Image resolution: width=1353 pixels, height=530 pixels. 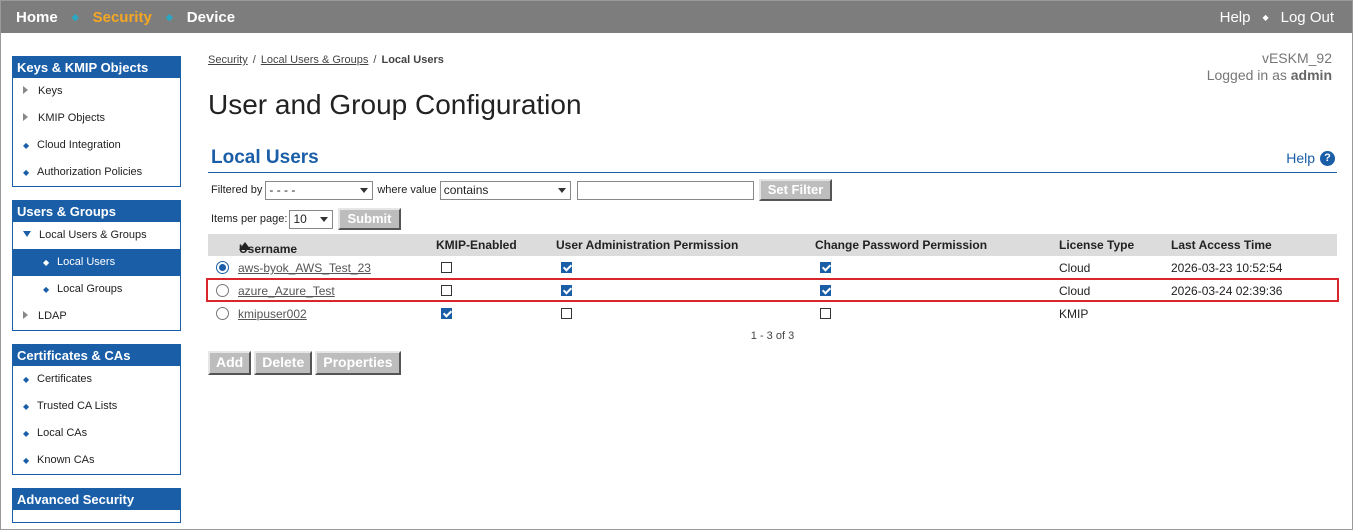 I want to click on filtered-by-value: - - - -, so click(x=282, y=190).